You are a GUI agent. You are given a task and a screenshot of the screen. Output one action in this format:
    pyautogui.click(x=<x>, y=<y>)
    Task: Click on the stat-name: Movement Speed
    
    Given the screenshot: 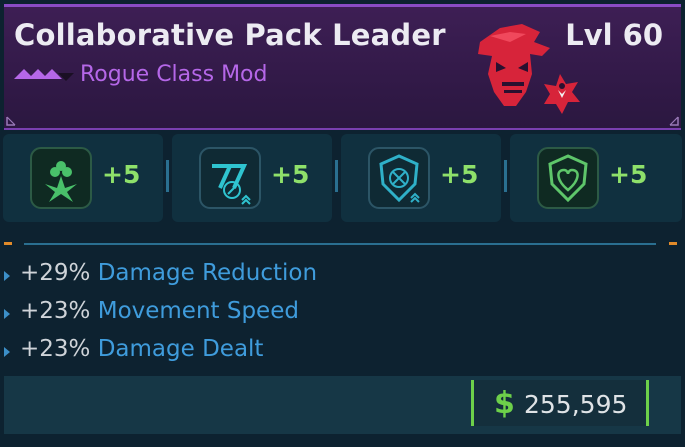 What is the action you would take?
    pyautogui.click(x=198, y=311)
    